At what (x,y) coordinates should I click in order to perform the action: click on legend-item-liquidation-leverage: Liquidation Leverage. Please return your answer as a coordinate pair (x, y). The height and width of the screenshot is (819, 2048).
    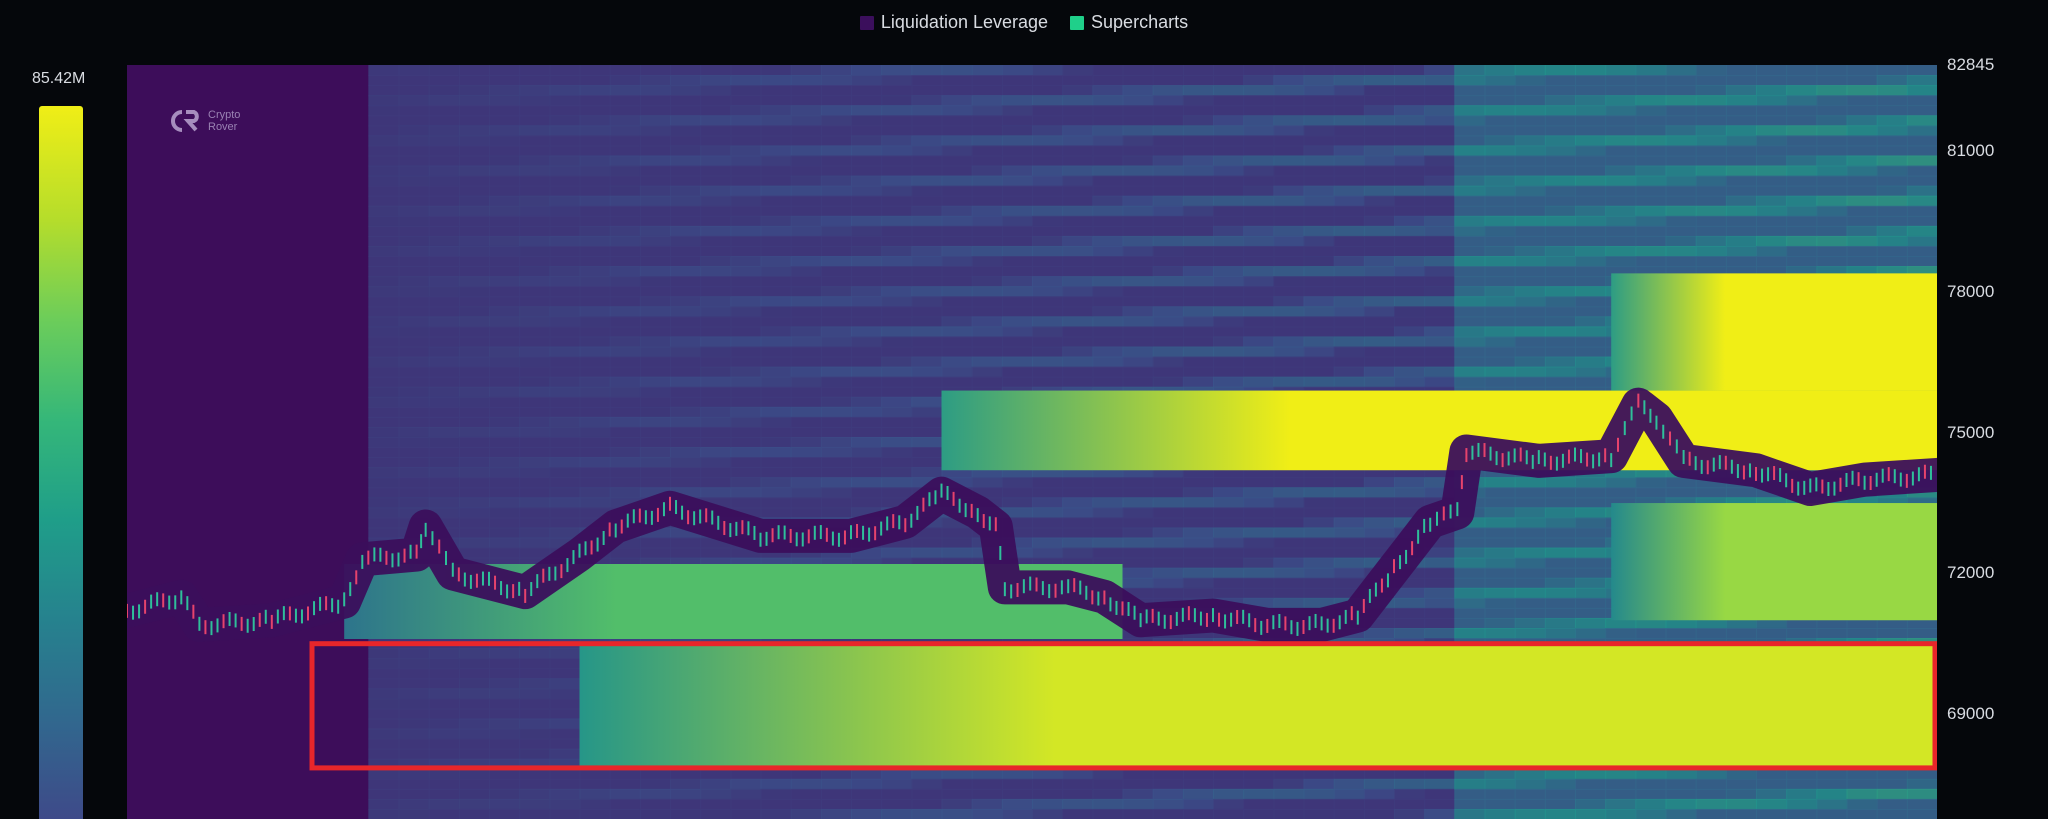
    Looking at the image, I should click on (953, 22).